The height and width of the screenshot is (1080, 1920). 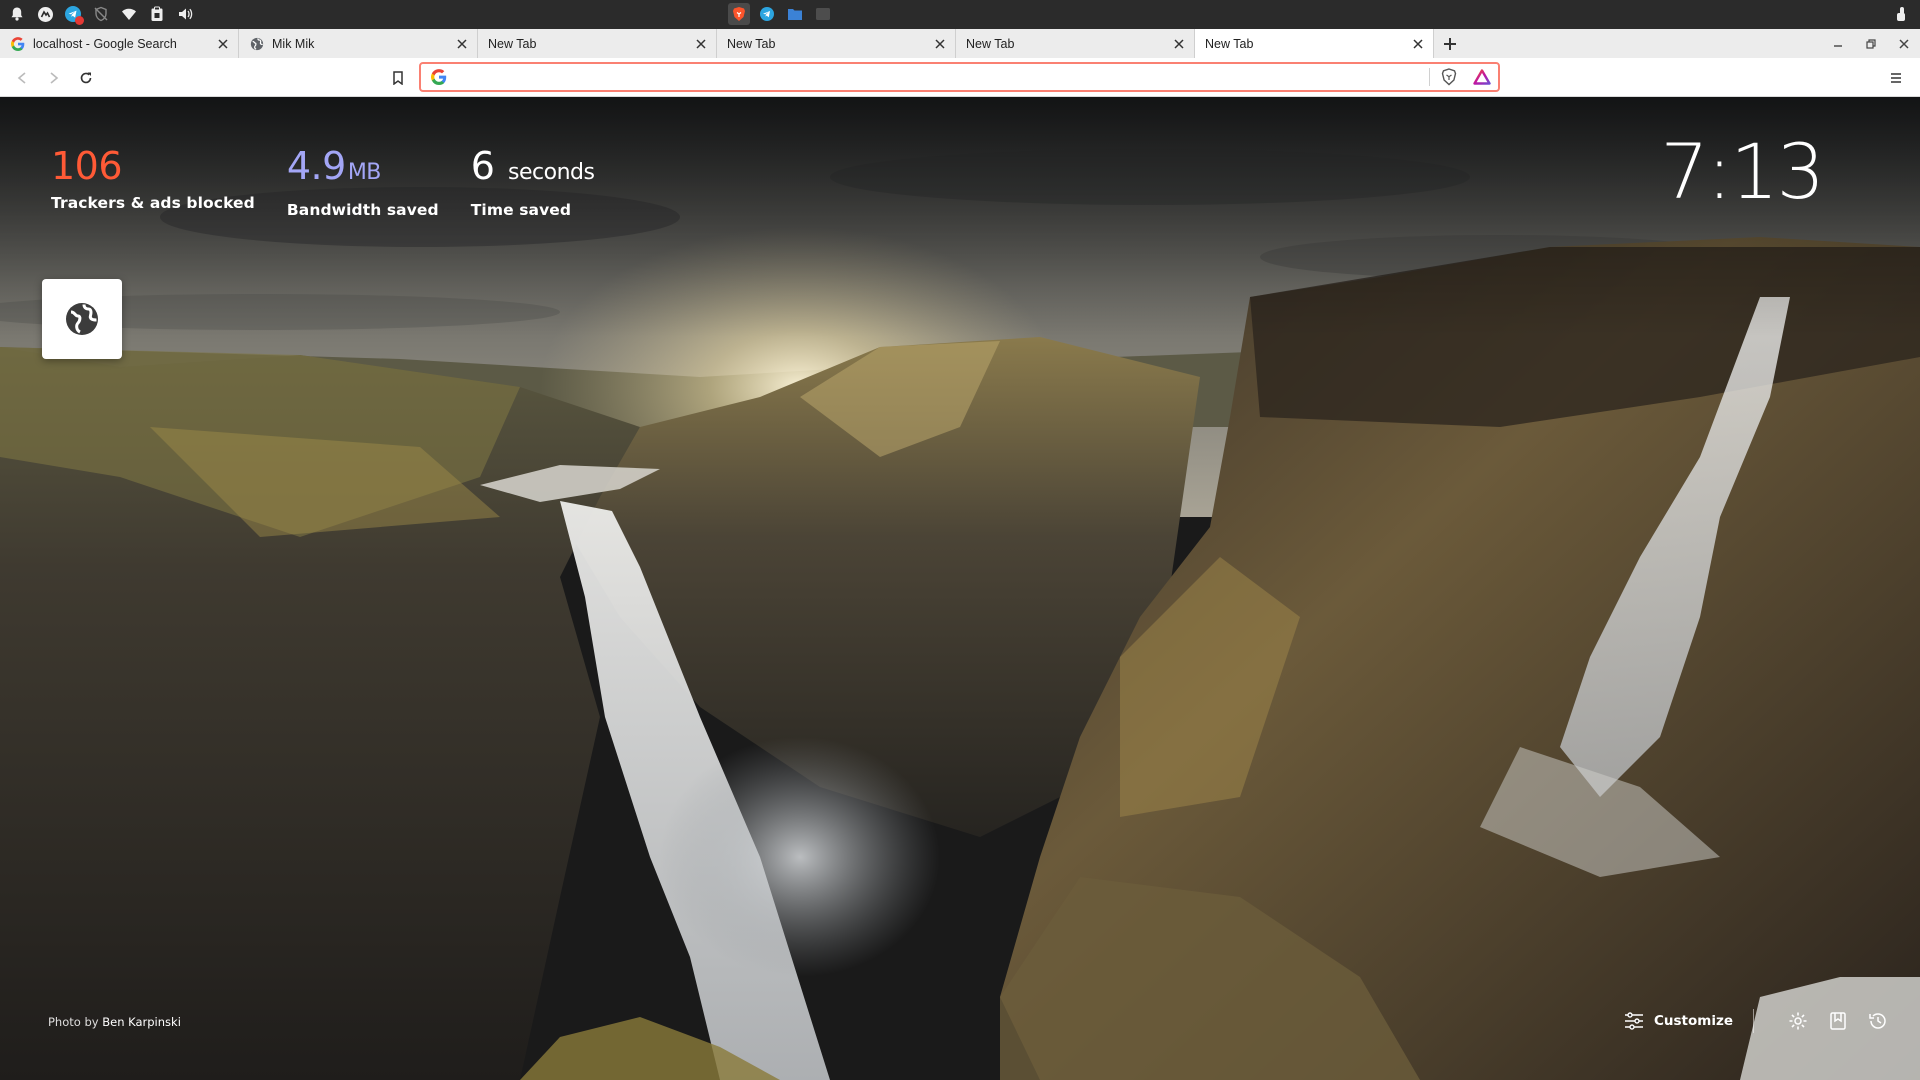 I want to click on messenger-icon, so click(x=45, y=14).